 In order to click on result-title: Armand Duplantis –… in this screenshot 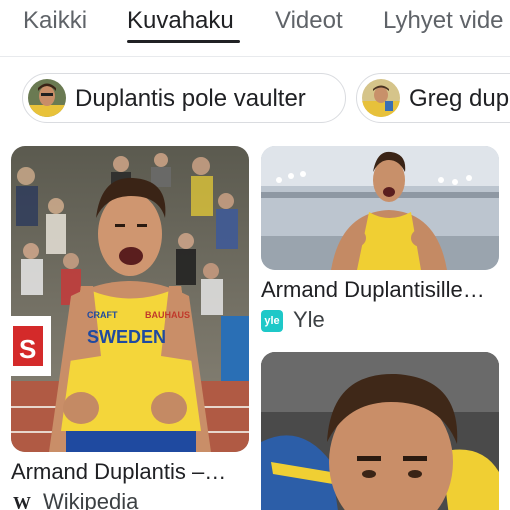, I will do `click(118, 472)`.